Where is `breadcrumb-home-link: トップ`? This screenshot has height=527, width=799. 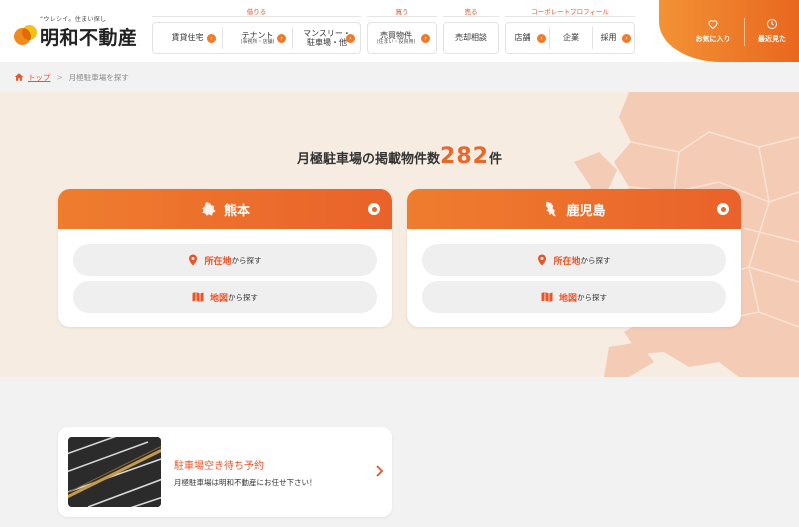
breadcrumb-home-link: トップ is located at coordinates (39, 77).